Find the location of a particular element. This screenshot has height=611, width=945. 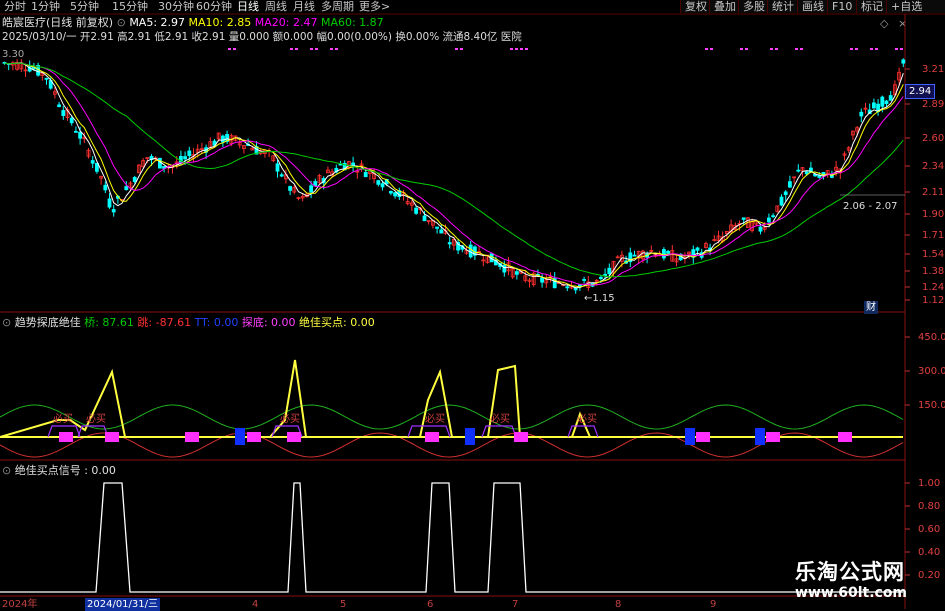

low-price-marker: ←1.15 is located at coordinates (599, 298).